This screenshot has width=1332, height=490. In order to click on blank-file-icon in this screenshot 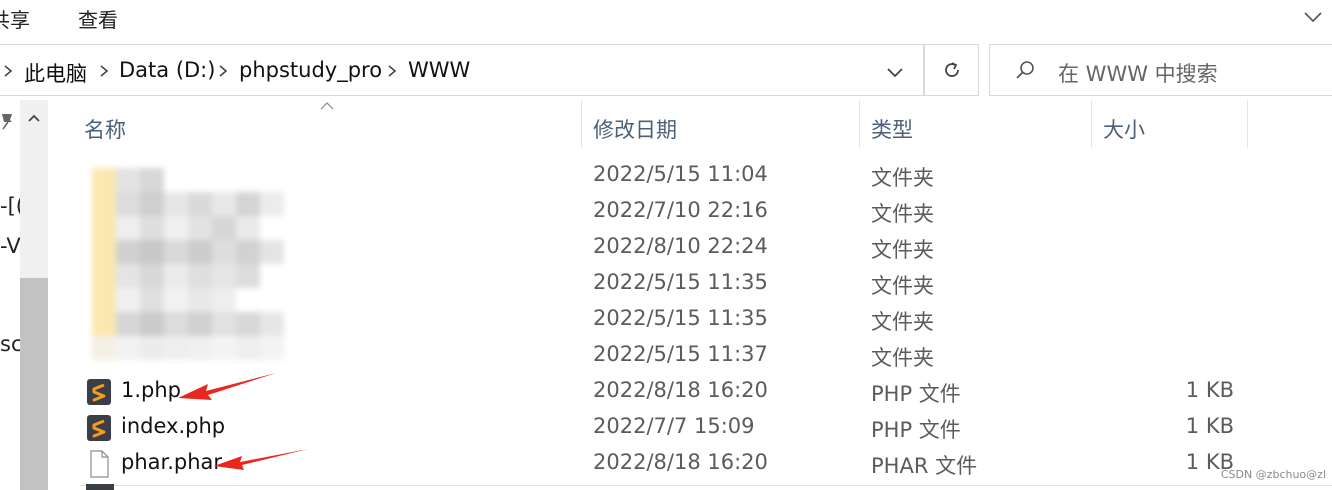, I will do `click(99, 464)`.